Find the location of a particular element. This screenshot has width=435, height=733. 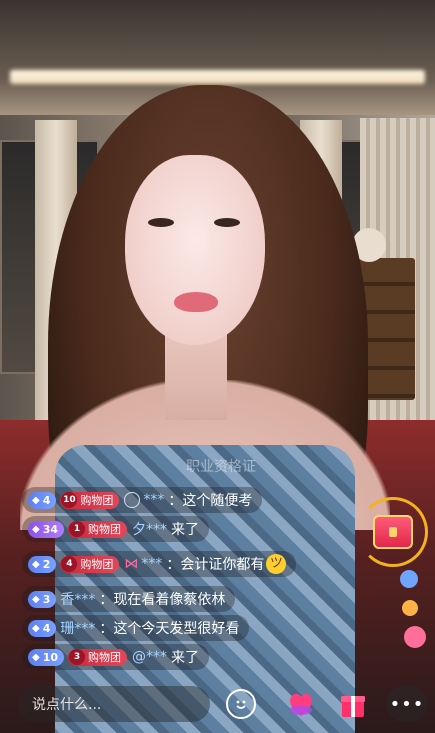

chat-text: 这个随便考 is located at coordinates (217, 501).